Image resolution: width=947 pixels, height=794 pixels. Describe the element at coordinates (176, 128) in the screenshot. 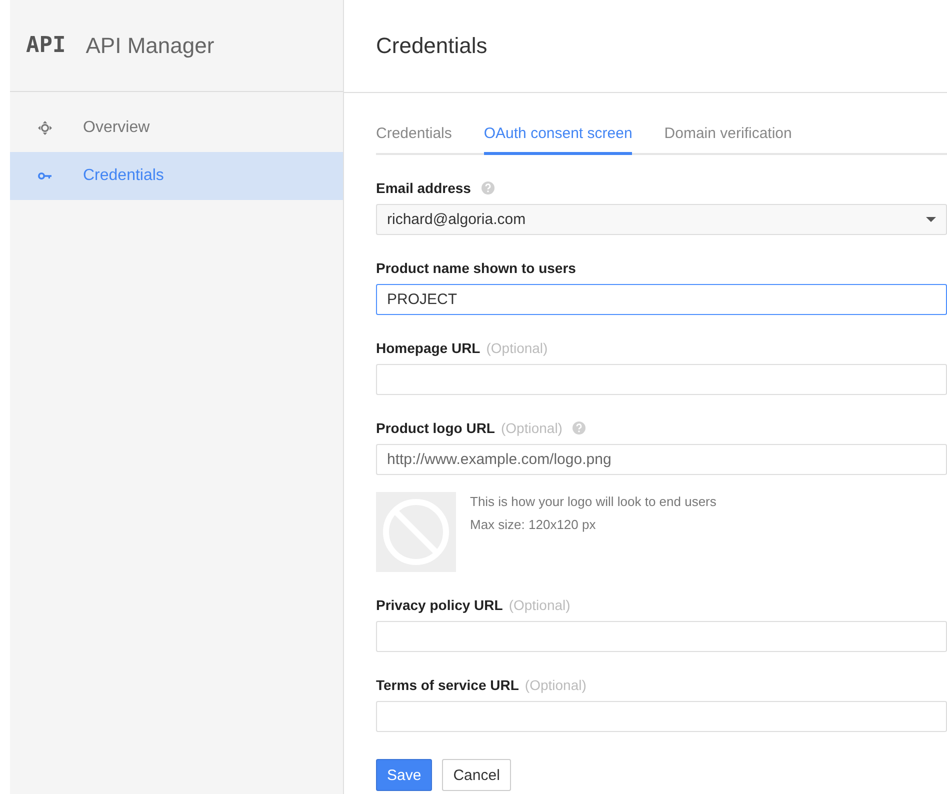

I see `nav-item: Overview` at that location.